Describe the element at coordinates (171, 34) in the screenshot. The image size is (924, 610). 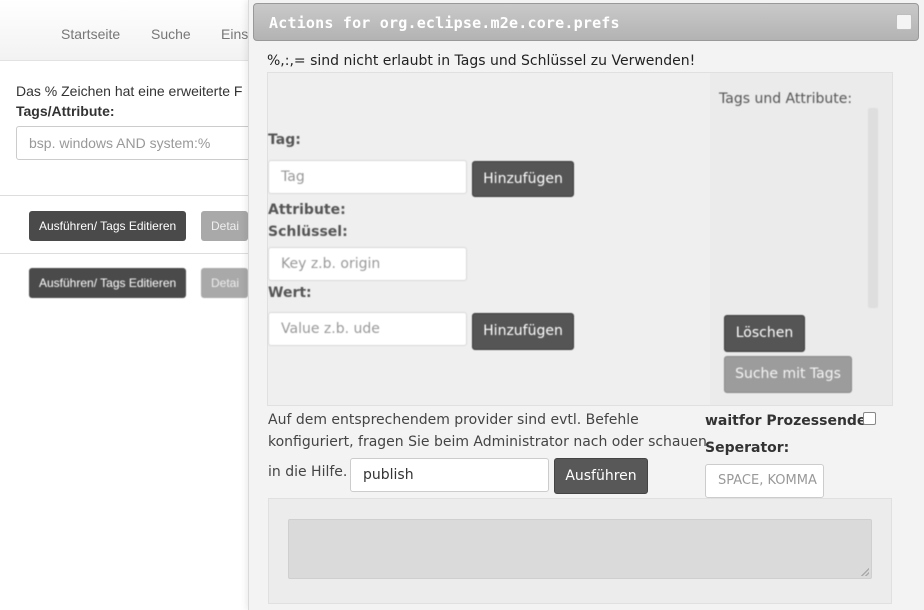
I see `nav-suche: Suche` at that location.